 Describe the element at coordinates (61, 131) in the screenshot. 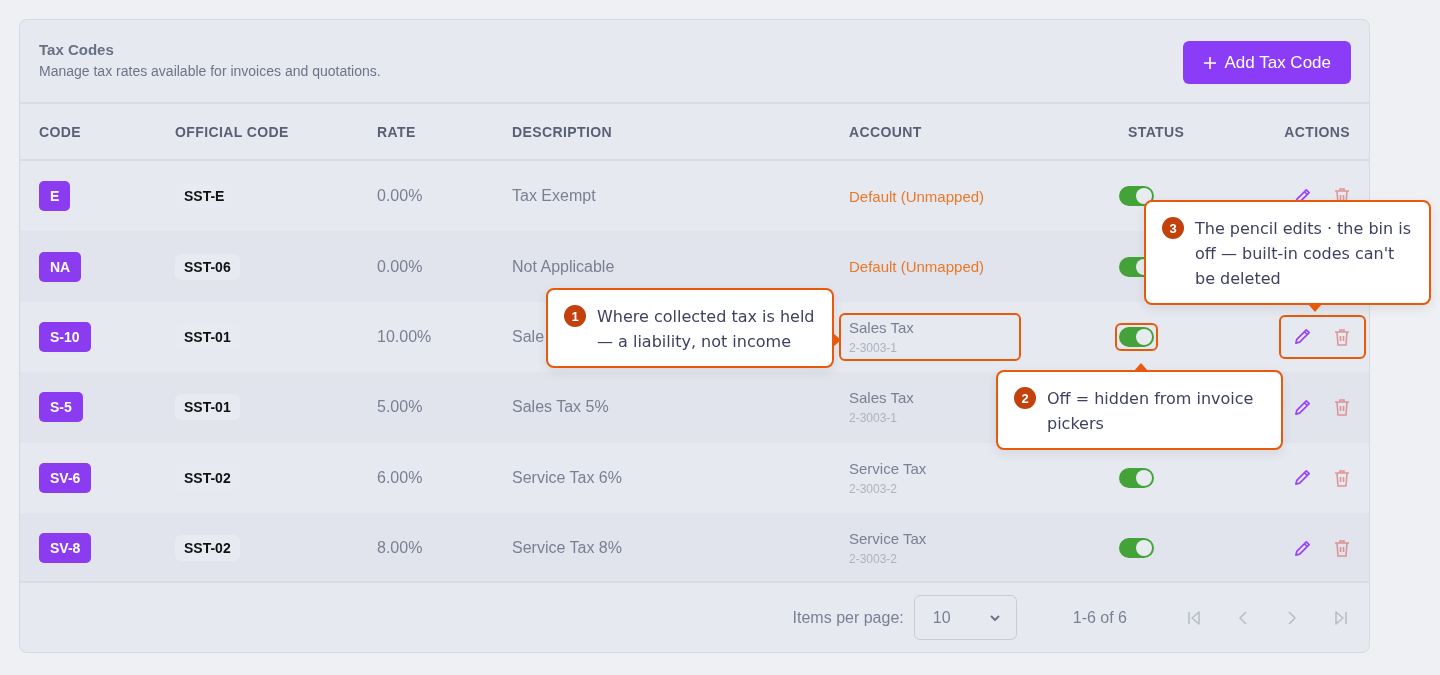

I see `column-header: CODE` at that location.